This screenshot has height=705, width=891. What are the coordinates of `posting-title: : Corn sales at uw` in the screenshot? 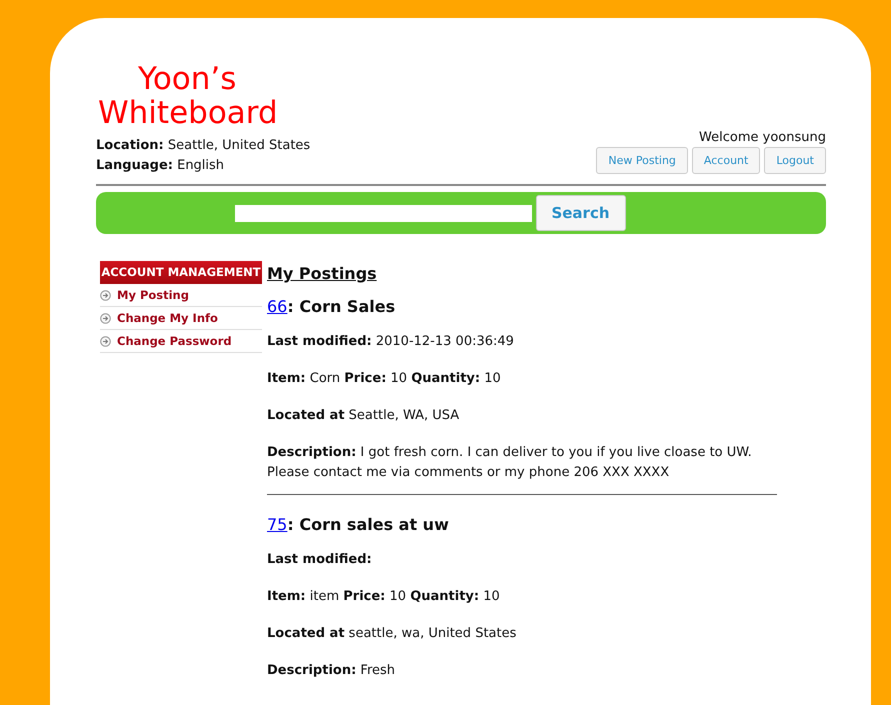 It's located at (368, 524).